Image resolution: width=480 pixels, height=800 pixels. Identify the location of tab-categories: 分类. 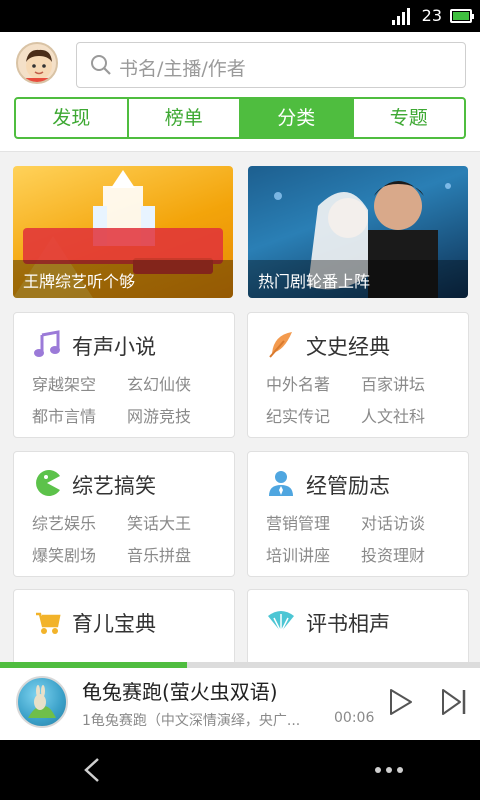
(297, 118).